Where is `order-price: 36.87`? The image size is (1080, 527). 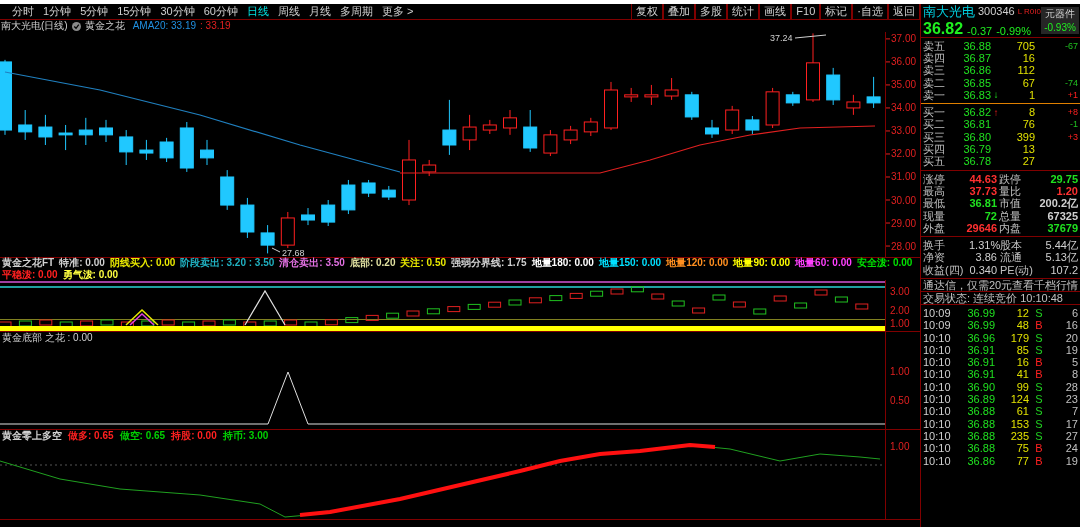 order-price: 36.87 is located at coordinates (977, 58).